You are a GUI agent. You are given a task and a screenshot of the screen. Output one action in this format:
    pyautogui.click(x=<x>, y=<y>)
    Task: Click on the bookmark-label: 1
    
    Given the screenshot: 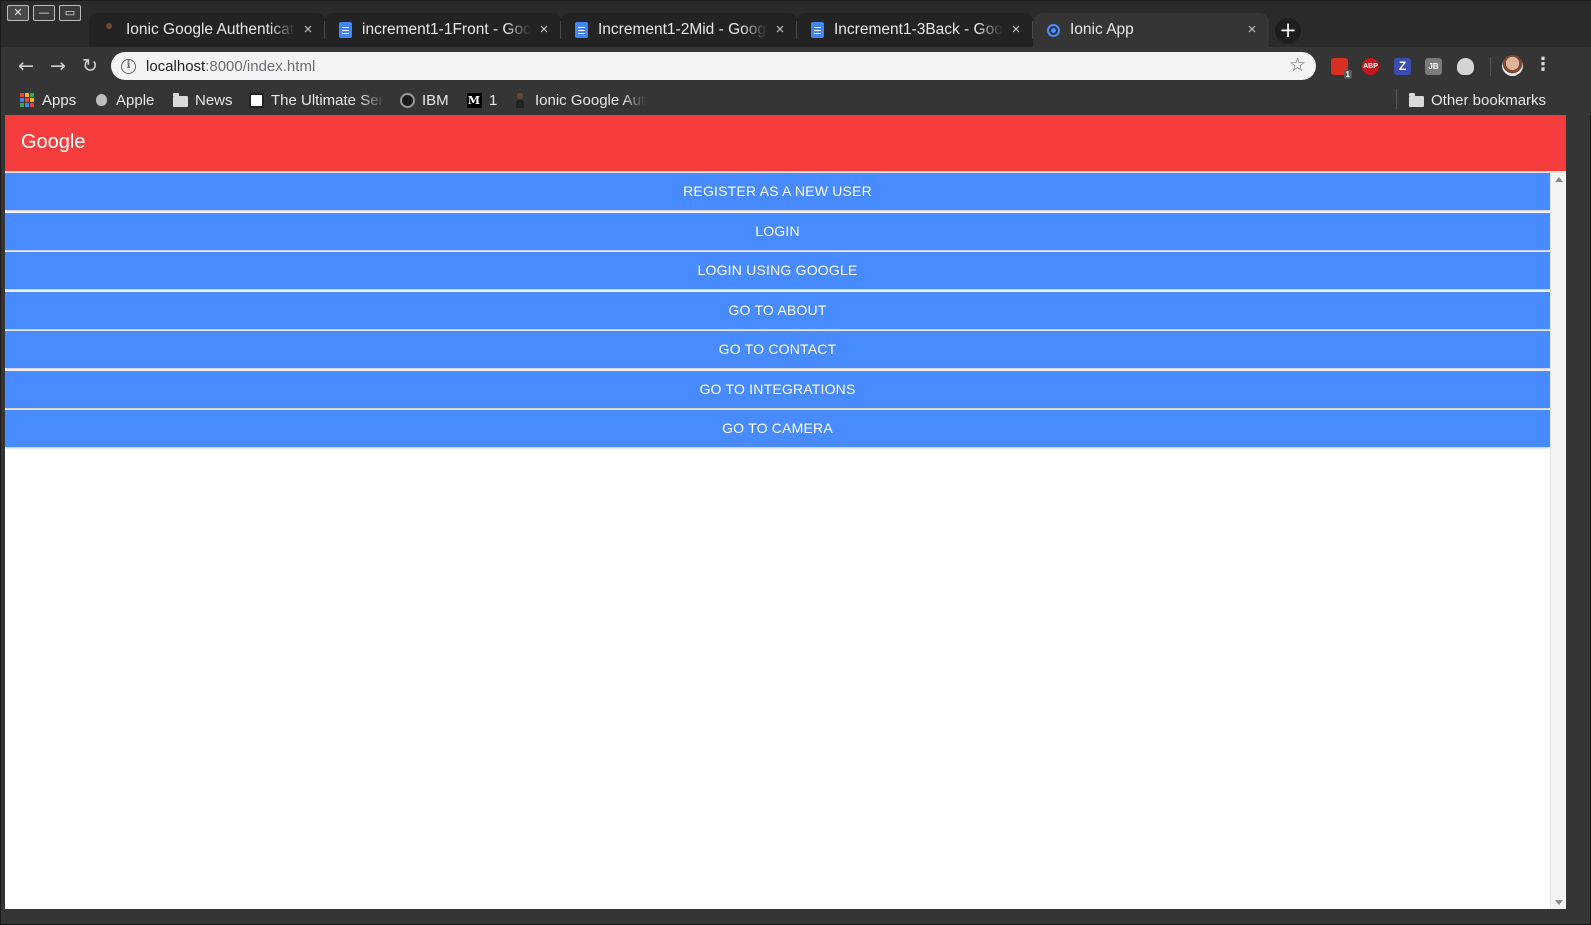 What is the action you would take?
    pyautogui.click(x=493, y=100)
    